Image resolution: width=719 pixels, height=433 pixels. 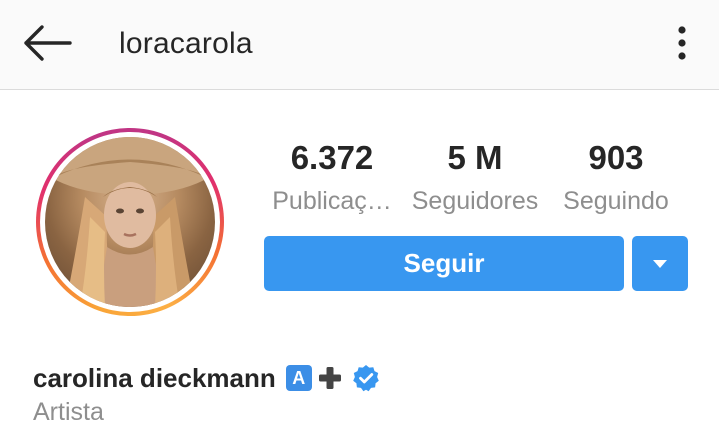 I want to click on back-button, so click(x=47, y=43).